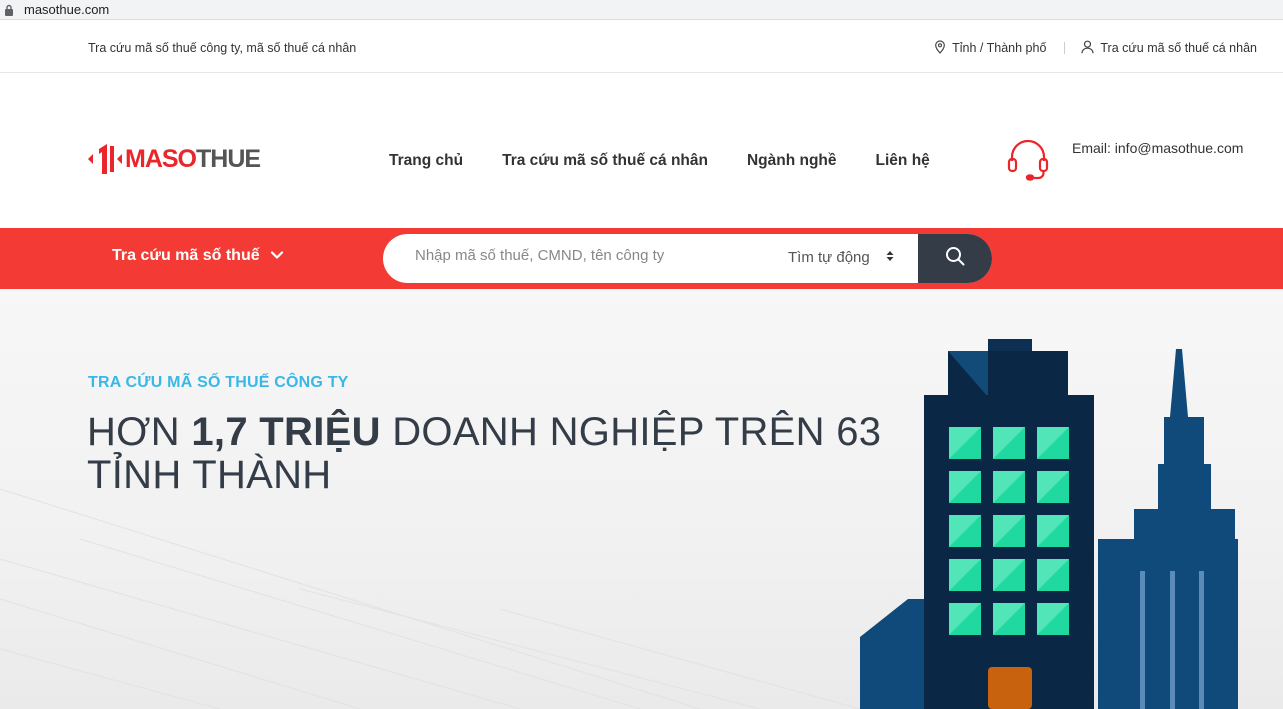 Image resolution: width=1283 pixels, height=709 pixels. I want to click on search-box: Tìm tự động, so click(687, 258).